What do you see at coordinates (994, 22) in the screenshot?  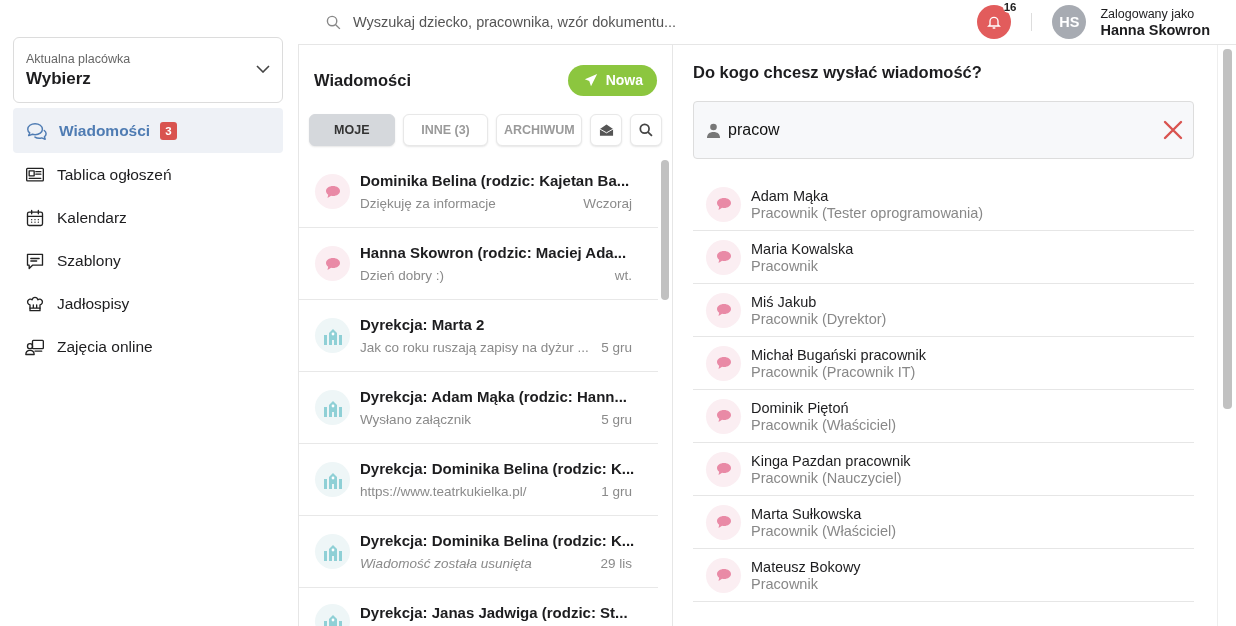 I see `bell-icon` at bounding box center [994, 22].